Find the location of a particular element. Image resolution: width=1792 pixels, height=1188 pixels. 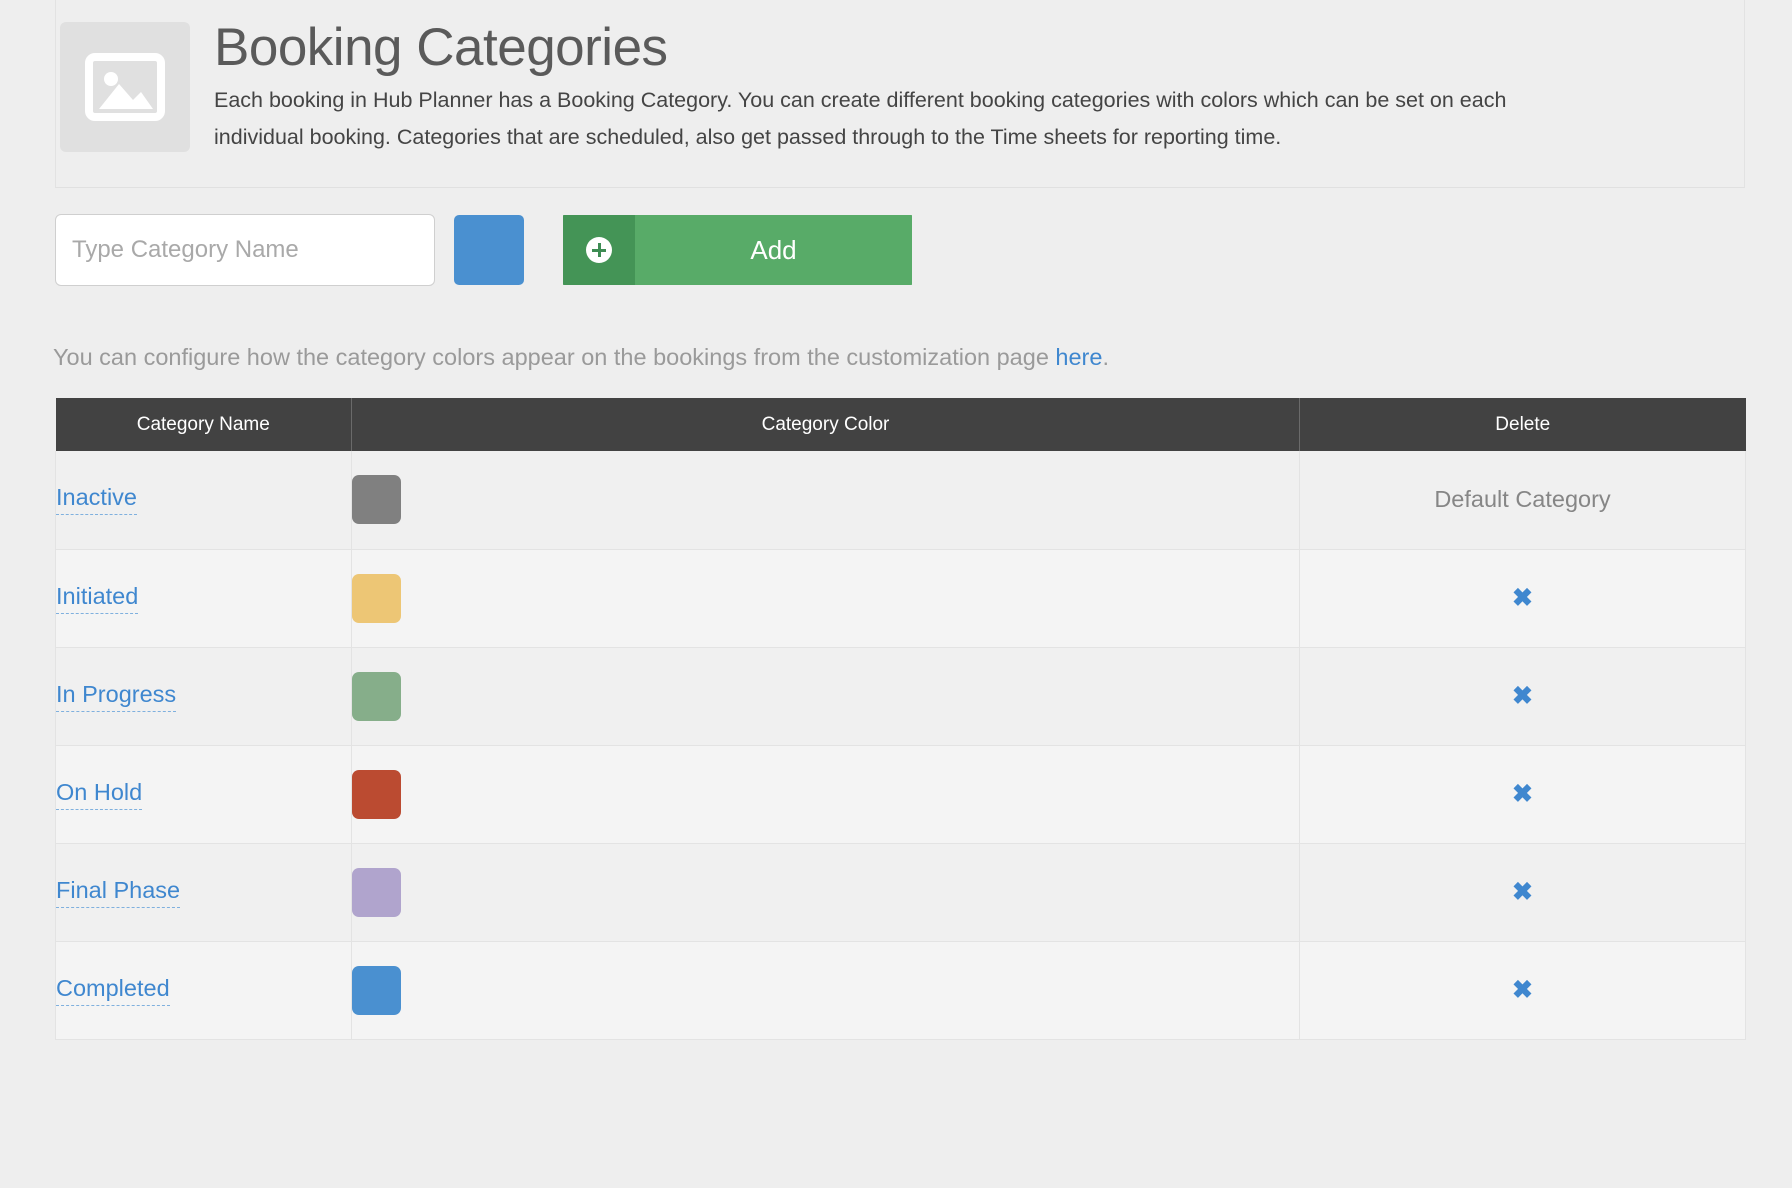

category-name-link: Completed is located at coordinates (113, 990).